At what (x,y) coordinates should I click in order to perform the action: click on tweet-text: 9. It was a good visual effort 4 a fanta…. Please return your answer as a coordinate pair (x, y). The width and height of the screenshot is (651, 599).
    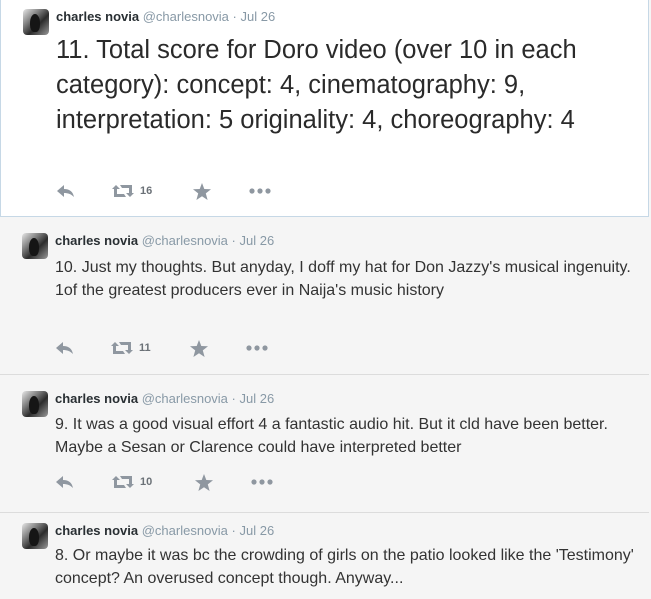
    Looking at the image, I should click on (331, 436).